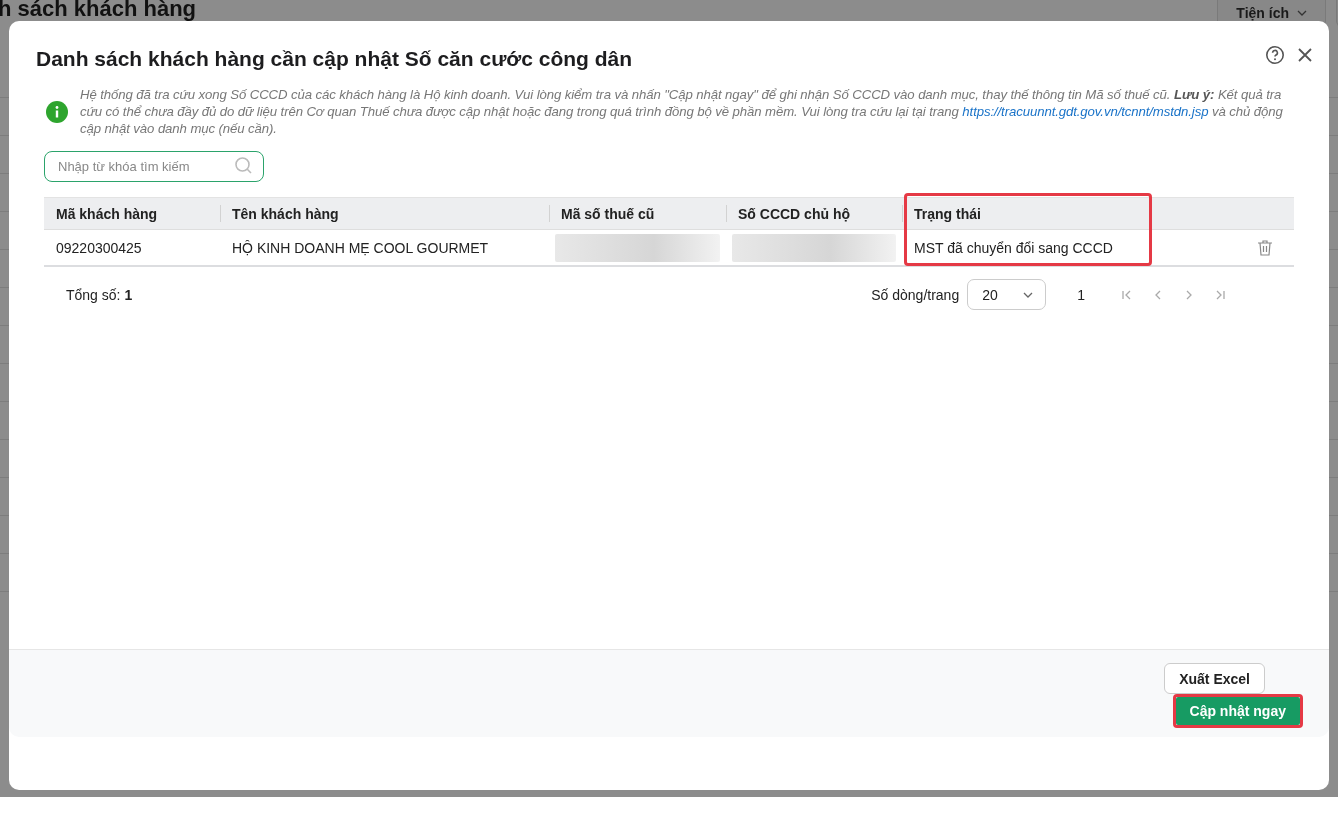 This screenshot has height=829, width=1338. Describe the element at coordinates (1127, 294) in the screenshot. I see `first-page-icon` at that location.